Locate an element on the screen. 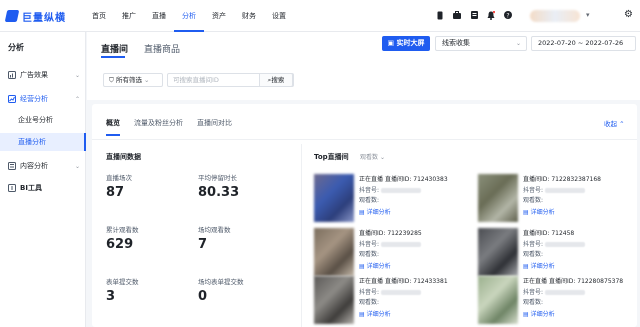 Image resolution: width=640 pixels, height=327 pixels. all-filters-button: ⛉ 所有筛选 ⌄ is located at coordinates (133, 80).